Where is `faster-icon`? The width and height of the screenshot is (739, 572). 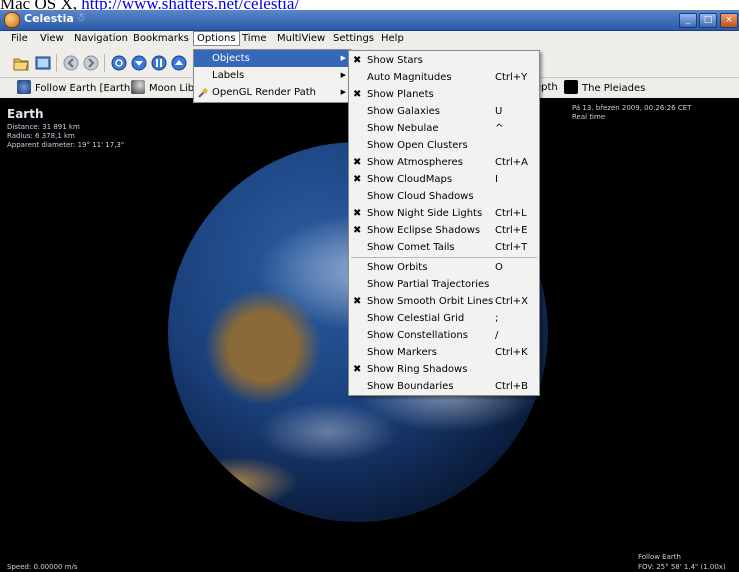 faster-icon is located at coordinates (179, 63).